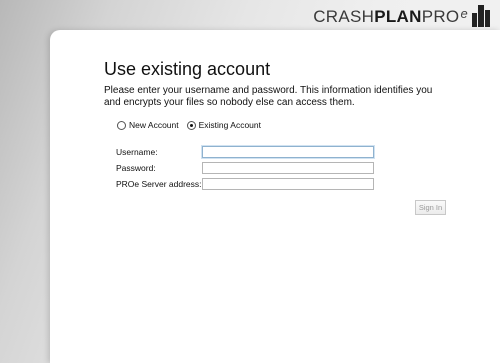  I want to click on new-account-radio: New Account, so click(148, 125).